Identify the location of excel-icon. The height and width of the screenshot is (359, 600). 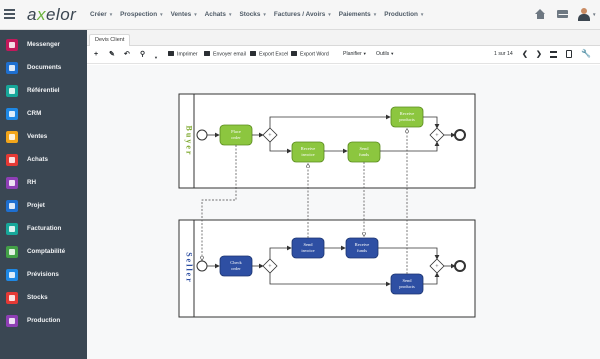
(253, 53).